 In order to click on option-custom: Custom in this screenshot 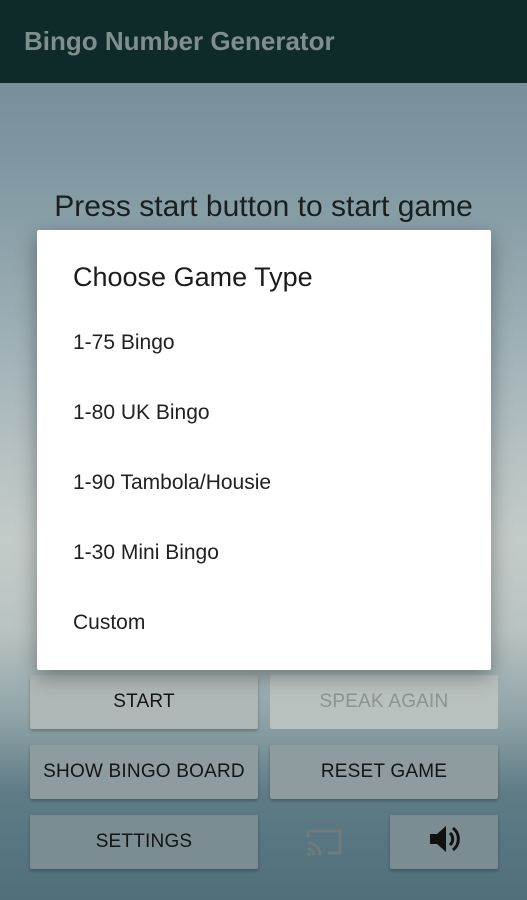, I will do `click(264, 623)`.